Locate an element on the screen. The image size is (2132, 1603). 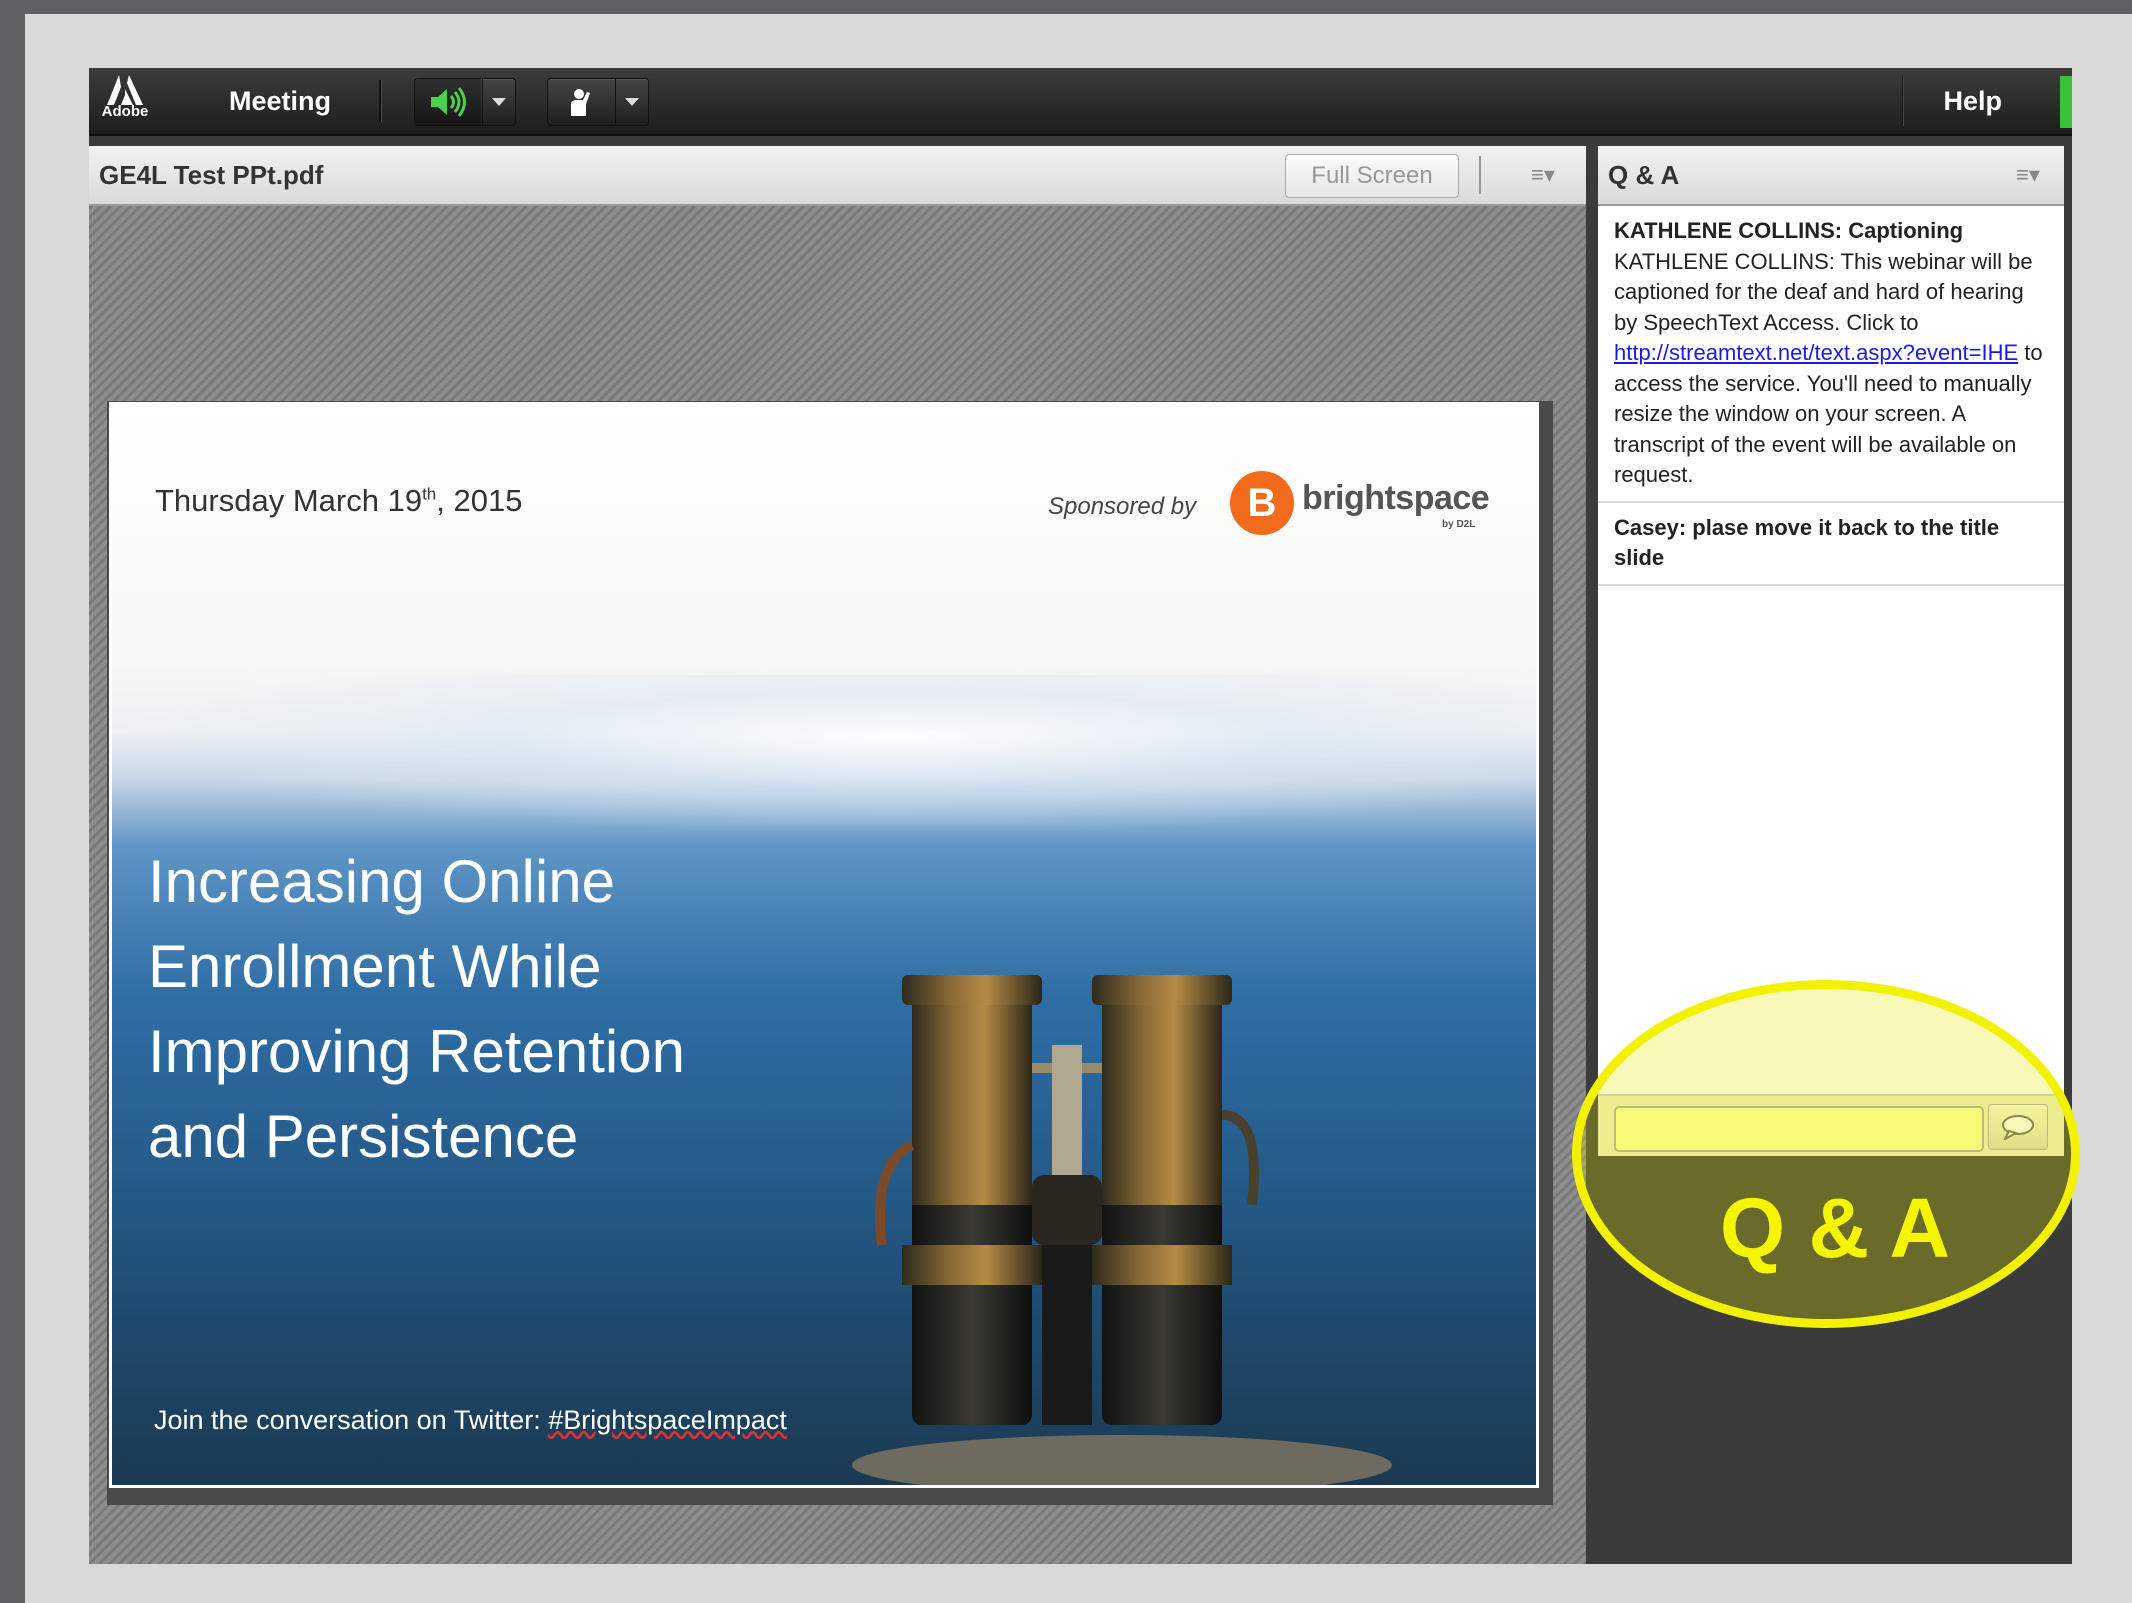
brightspace-subtext: by D2L is located at coordinates (1459, 524).